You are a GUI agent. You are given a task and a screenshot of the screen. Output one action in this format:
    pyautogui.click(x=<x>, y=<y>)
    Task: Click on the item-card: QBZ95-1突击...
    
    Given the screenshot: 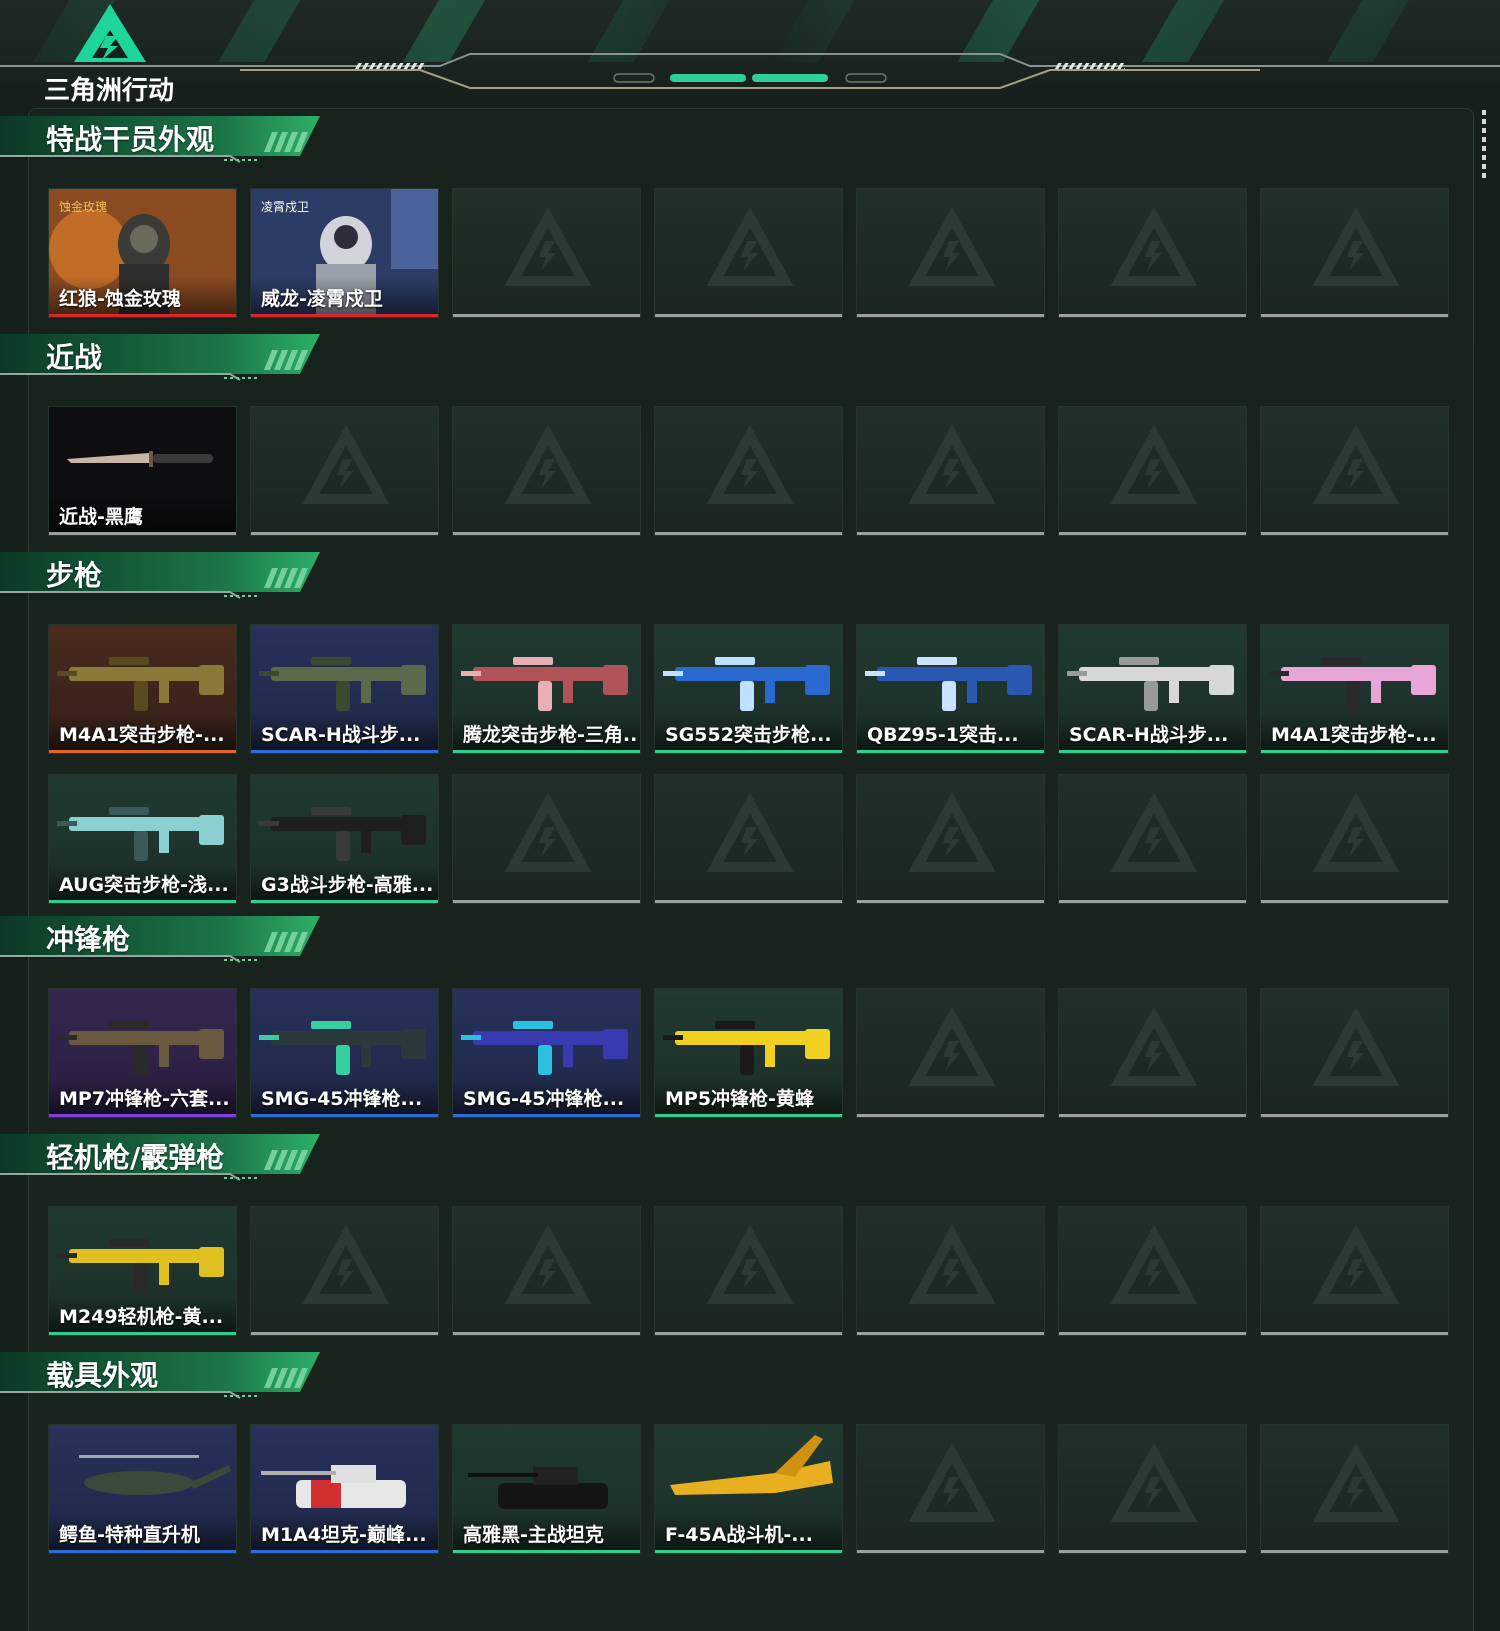 What is the action you would take?
    pyautogui.click(x=950, y=689)
    